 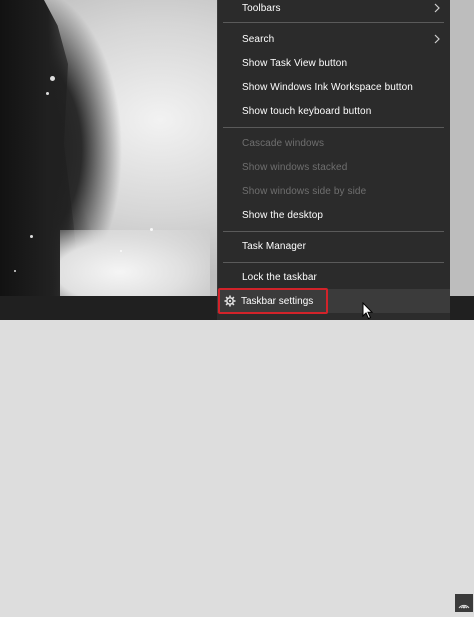 I want to click on menu-item-toolbars: Toolbars, so click(x=334, y=10).